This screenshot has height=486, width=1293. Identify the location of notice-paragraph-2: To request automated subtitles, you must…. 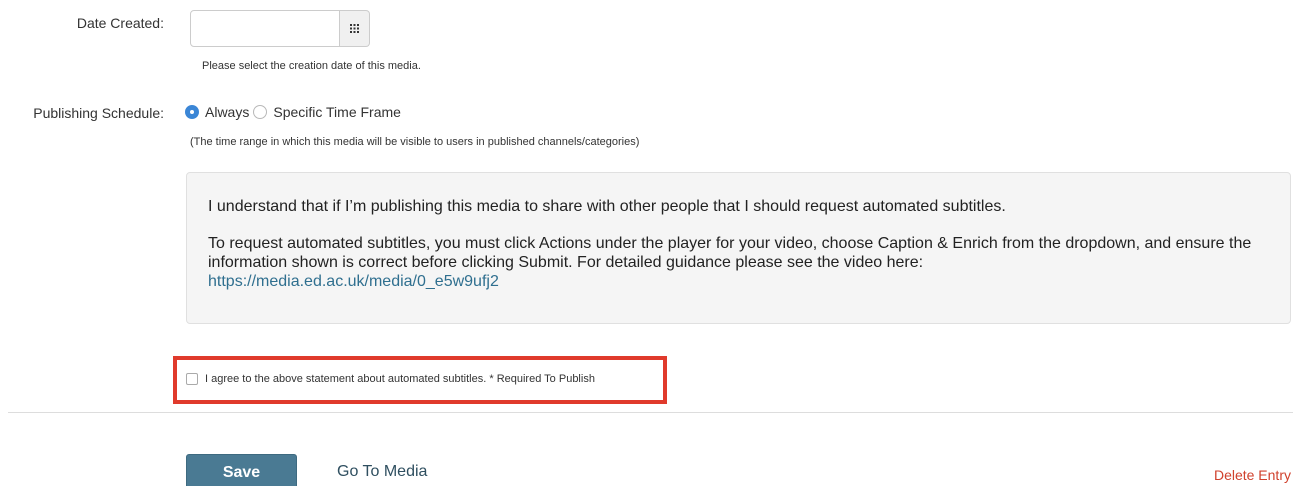
(739, 262).